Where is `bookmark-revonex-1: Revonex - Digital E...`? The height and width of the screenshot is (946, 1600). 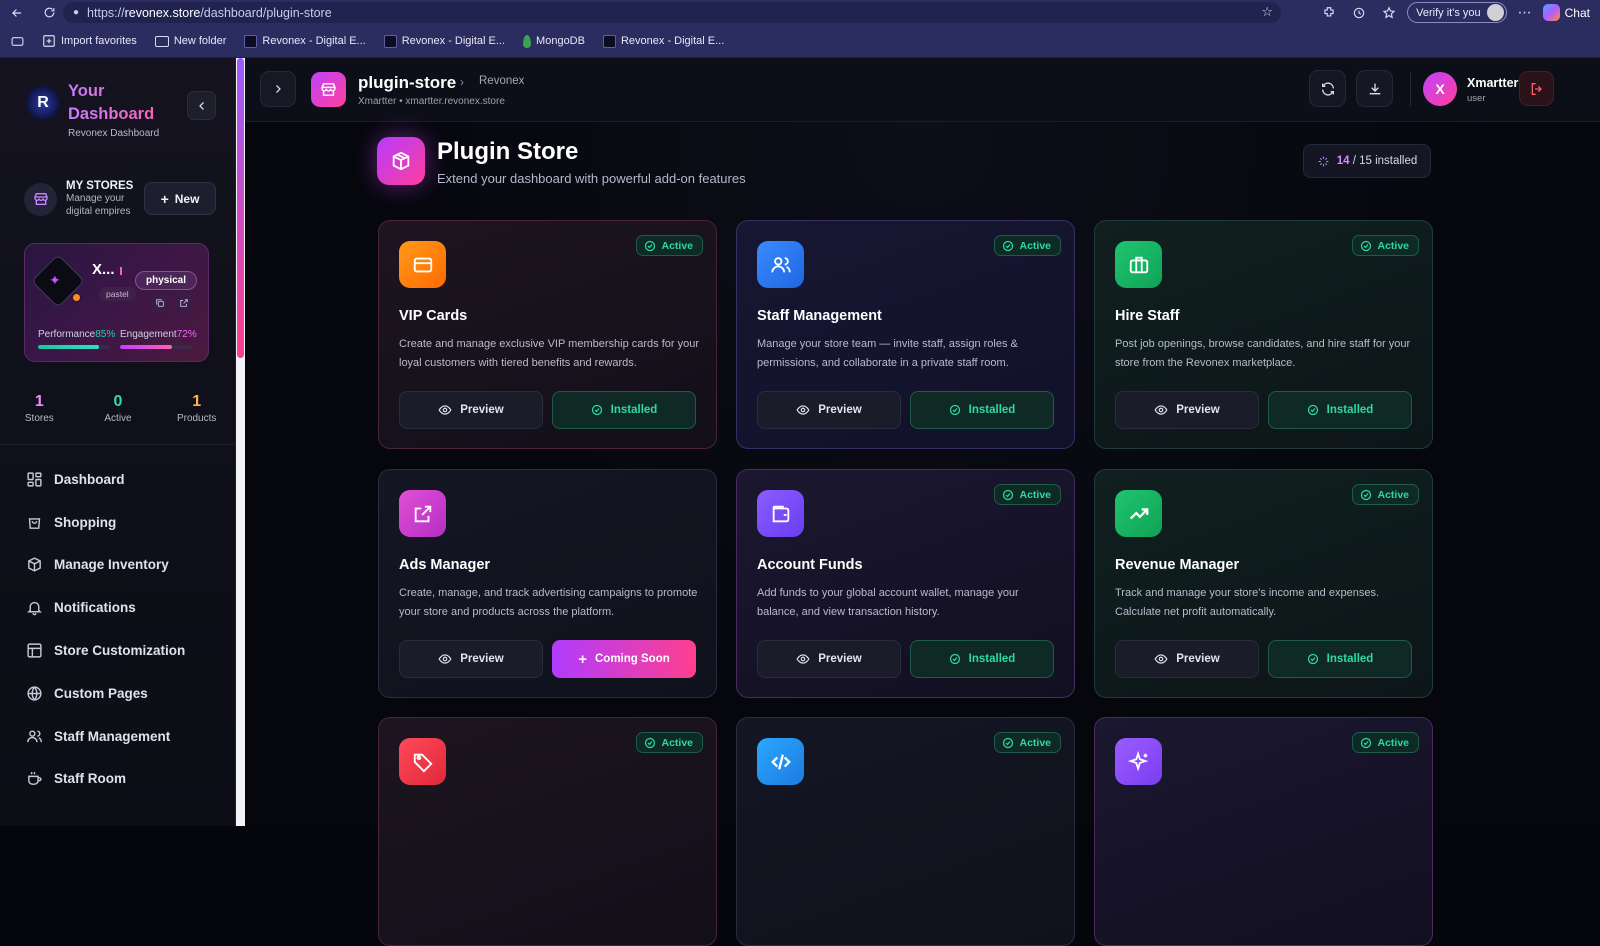
bookmark-revonex-1: Revonex - Digital E... is located at coordinates (305, 41).